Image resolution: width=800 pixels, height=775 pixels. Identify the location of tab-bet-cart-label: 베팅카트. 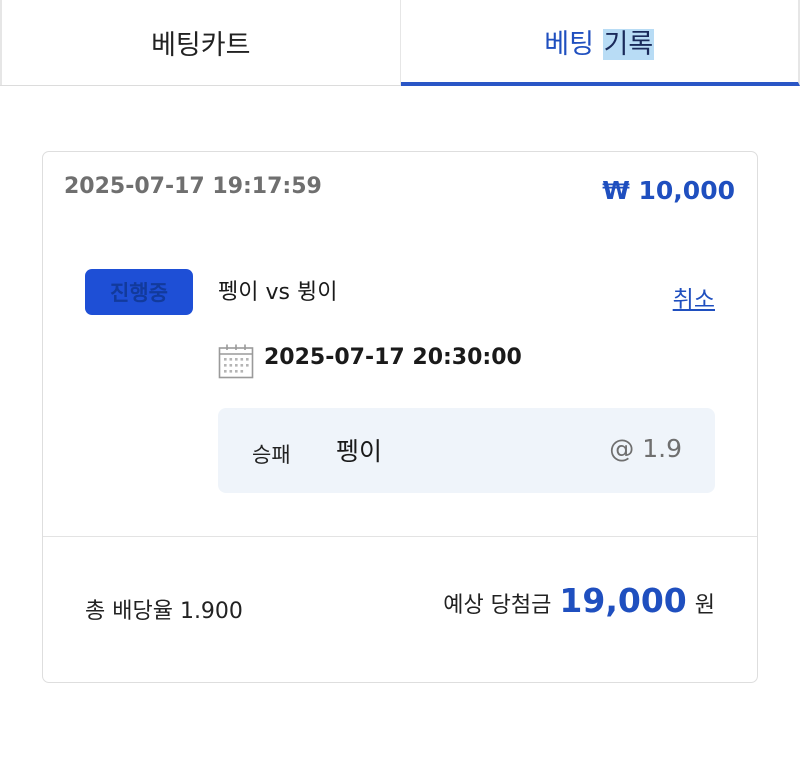
(201, 45).